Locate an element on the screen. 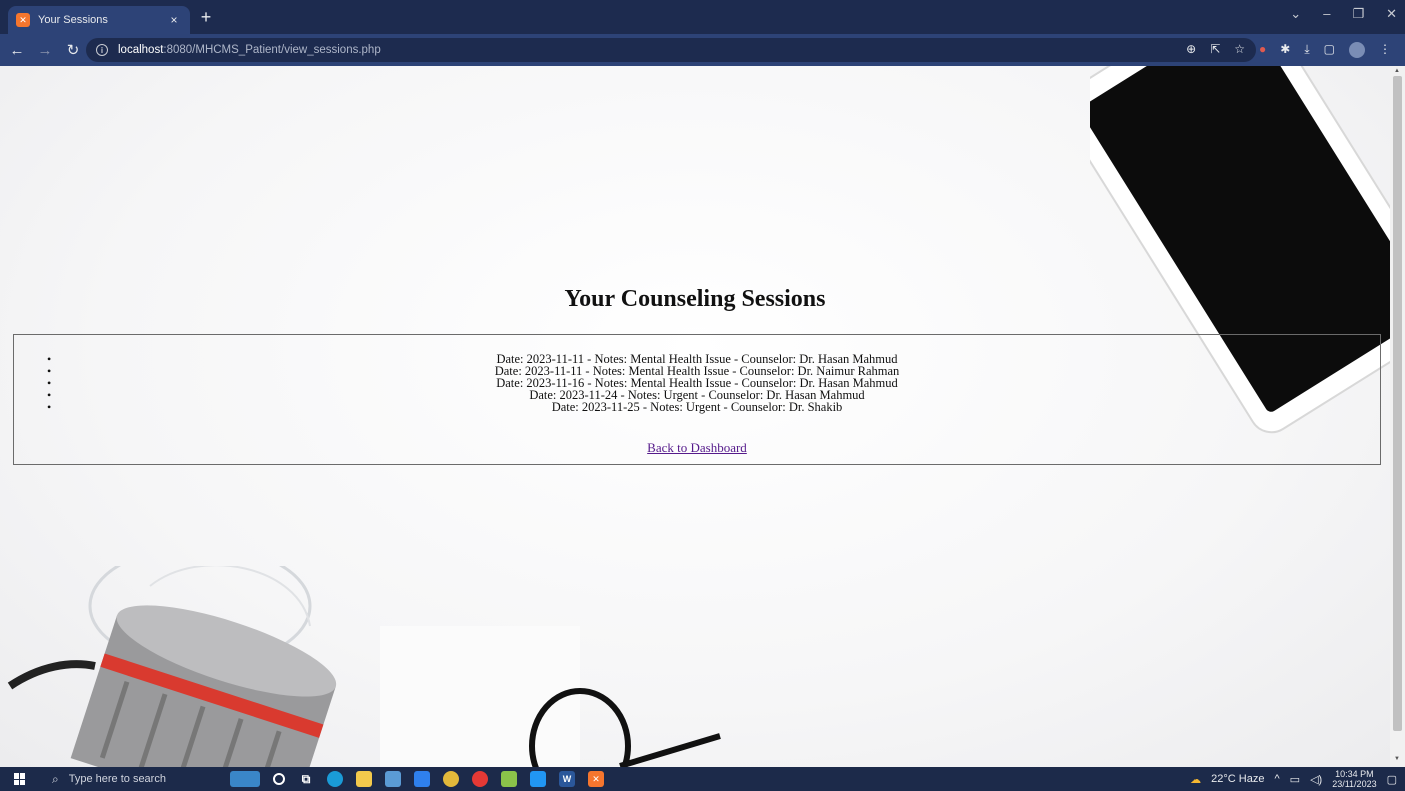 The height and width of the screenshot is (791, 1405). tab-search-icon: ⌄ is located at coordinates (1295, 14).